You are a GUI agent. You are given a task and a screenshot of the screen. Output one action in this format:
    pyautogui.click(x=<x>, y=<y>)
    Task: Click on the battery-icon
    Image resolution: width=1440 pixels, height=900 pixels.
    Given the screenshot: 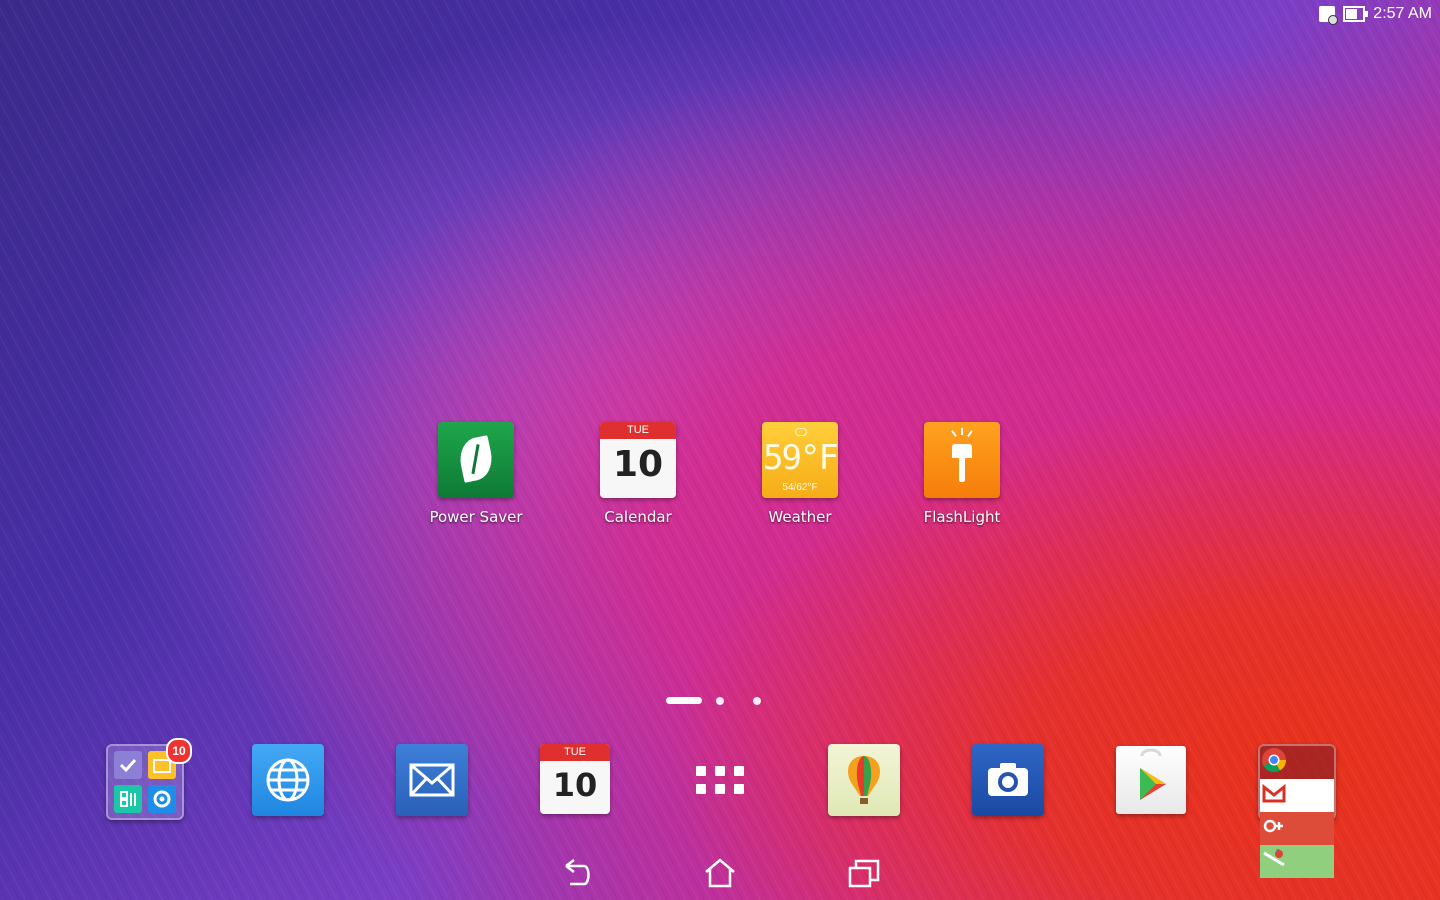 What is the action you would take?
    pyautogui.click(x=1356, y=14)
    